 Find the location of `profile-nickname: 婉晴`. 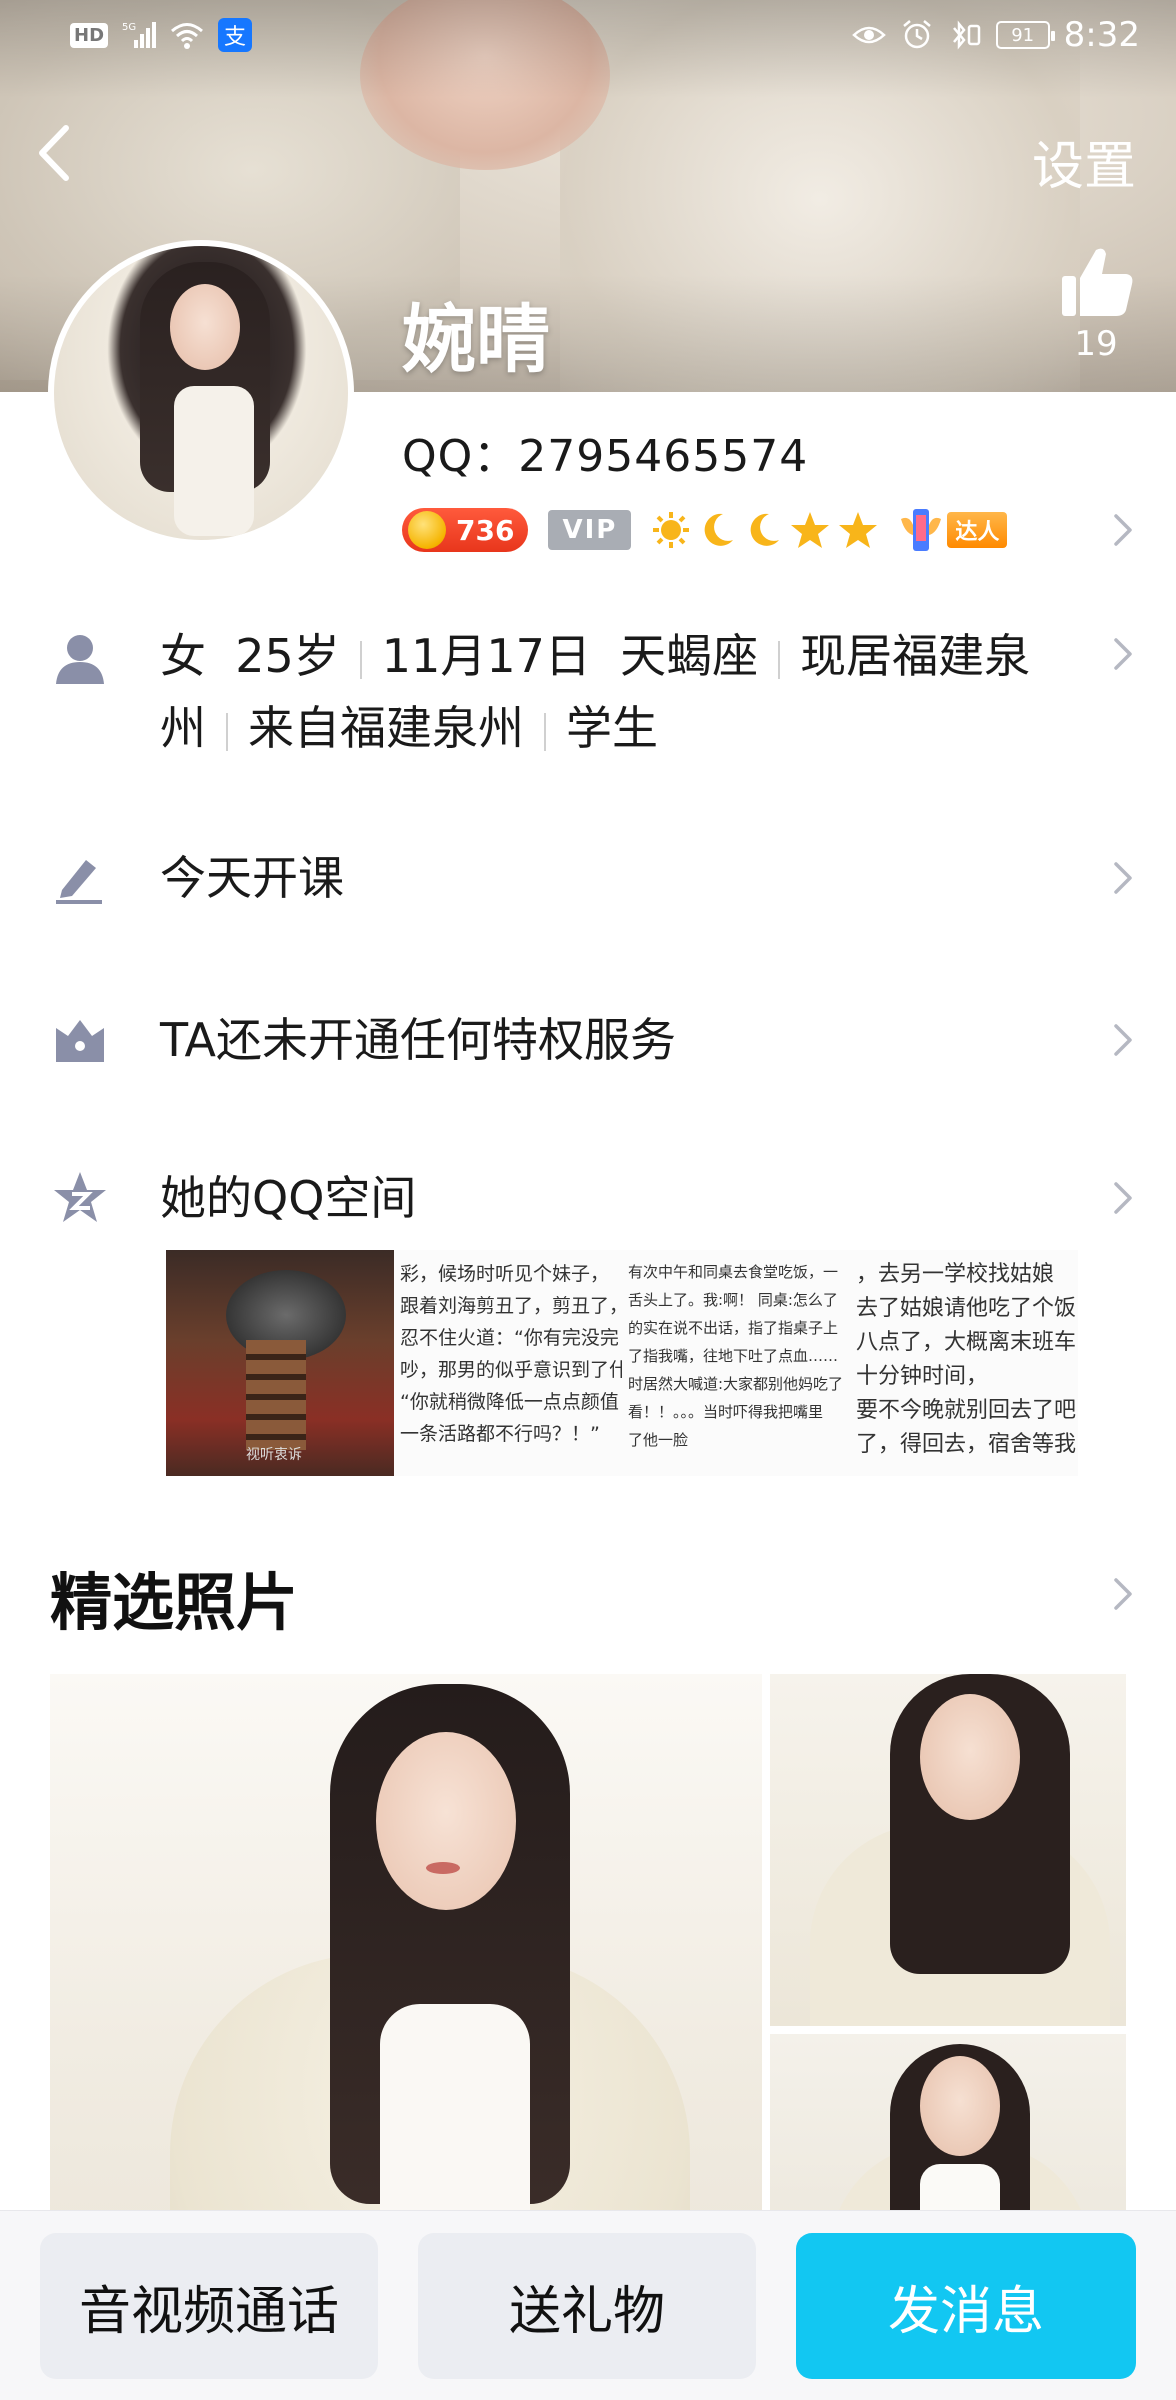

profile-nickname: 婉晴 is located at coordinates (476, 340).